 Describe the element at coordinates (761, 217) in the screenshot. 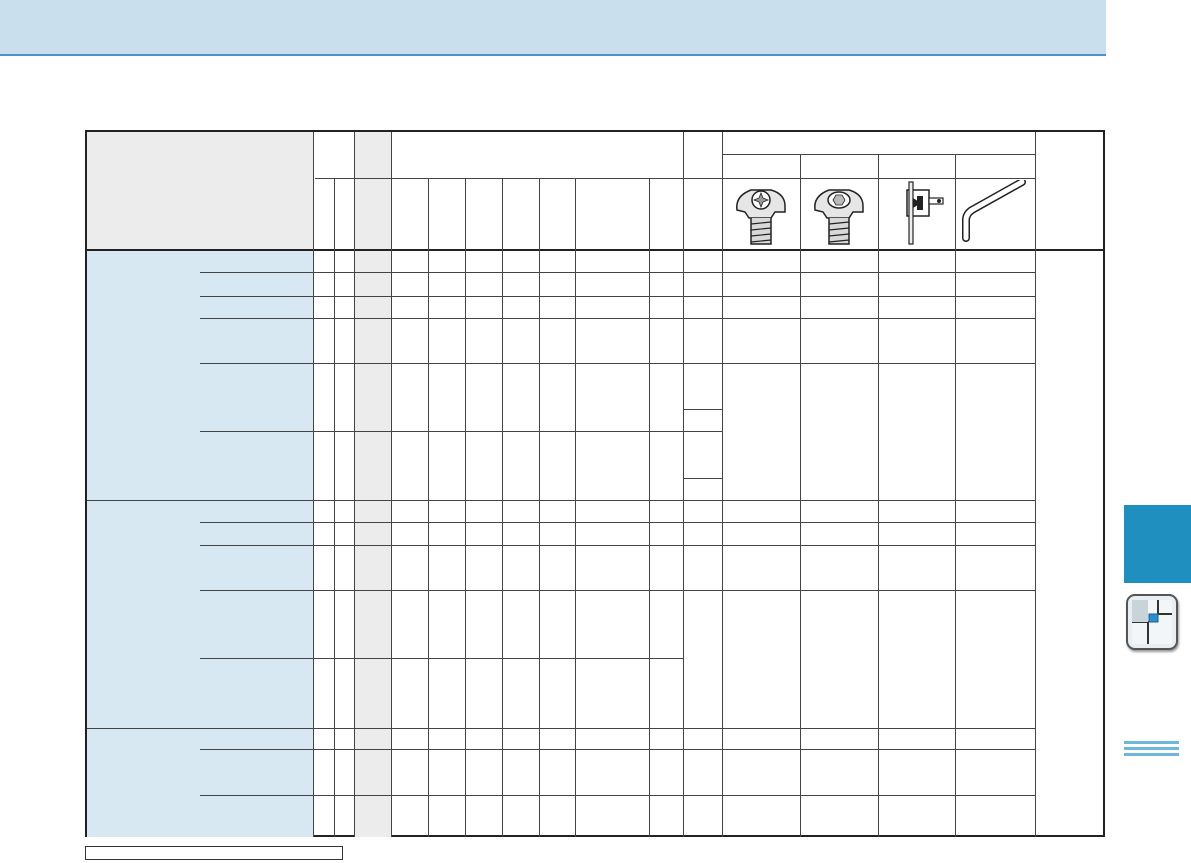

I see `torx-key-icon` at that location.